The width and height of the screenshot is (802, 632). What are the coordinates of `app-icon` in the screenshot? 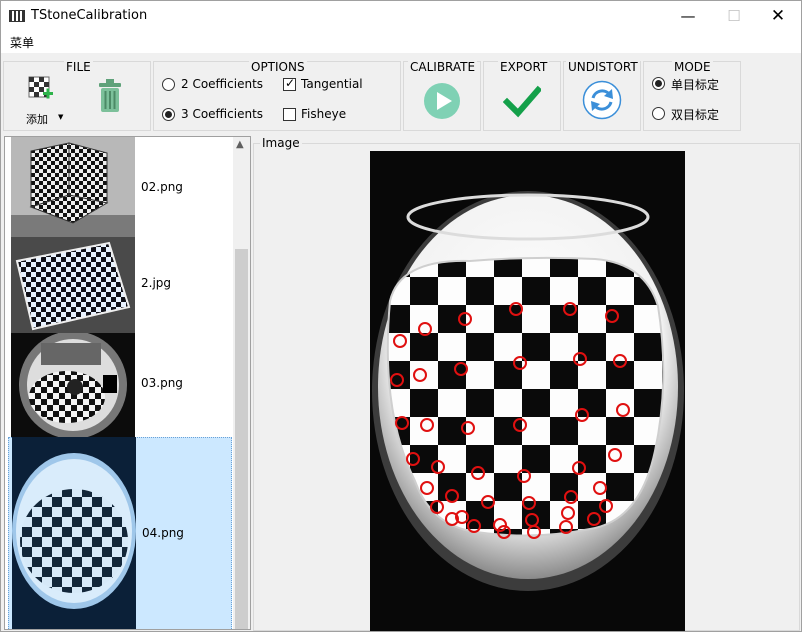 It's located at (17, 16).